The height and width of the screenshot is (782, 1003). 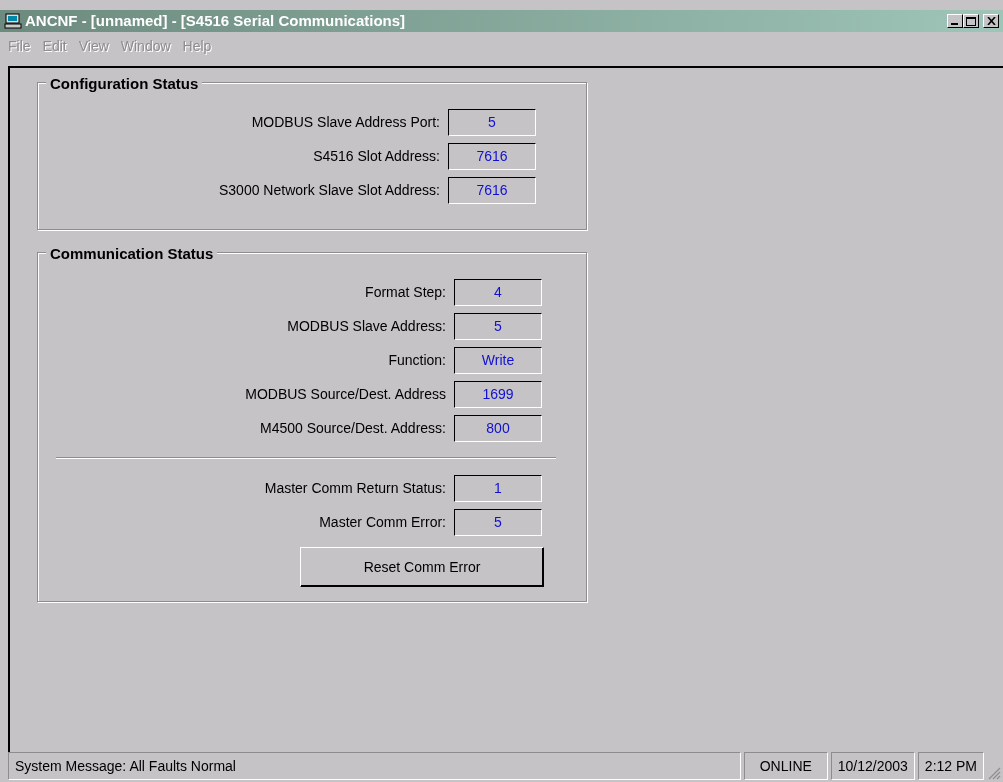 I want to click on status-date: 10/12/2003, so click(x=872, y=766).